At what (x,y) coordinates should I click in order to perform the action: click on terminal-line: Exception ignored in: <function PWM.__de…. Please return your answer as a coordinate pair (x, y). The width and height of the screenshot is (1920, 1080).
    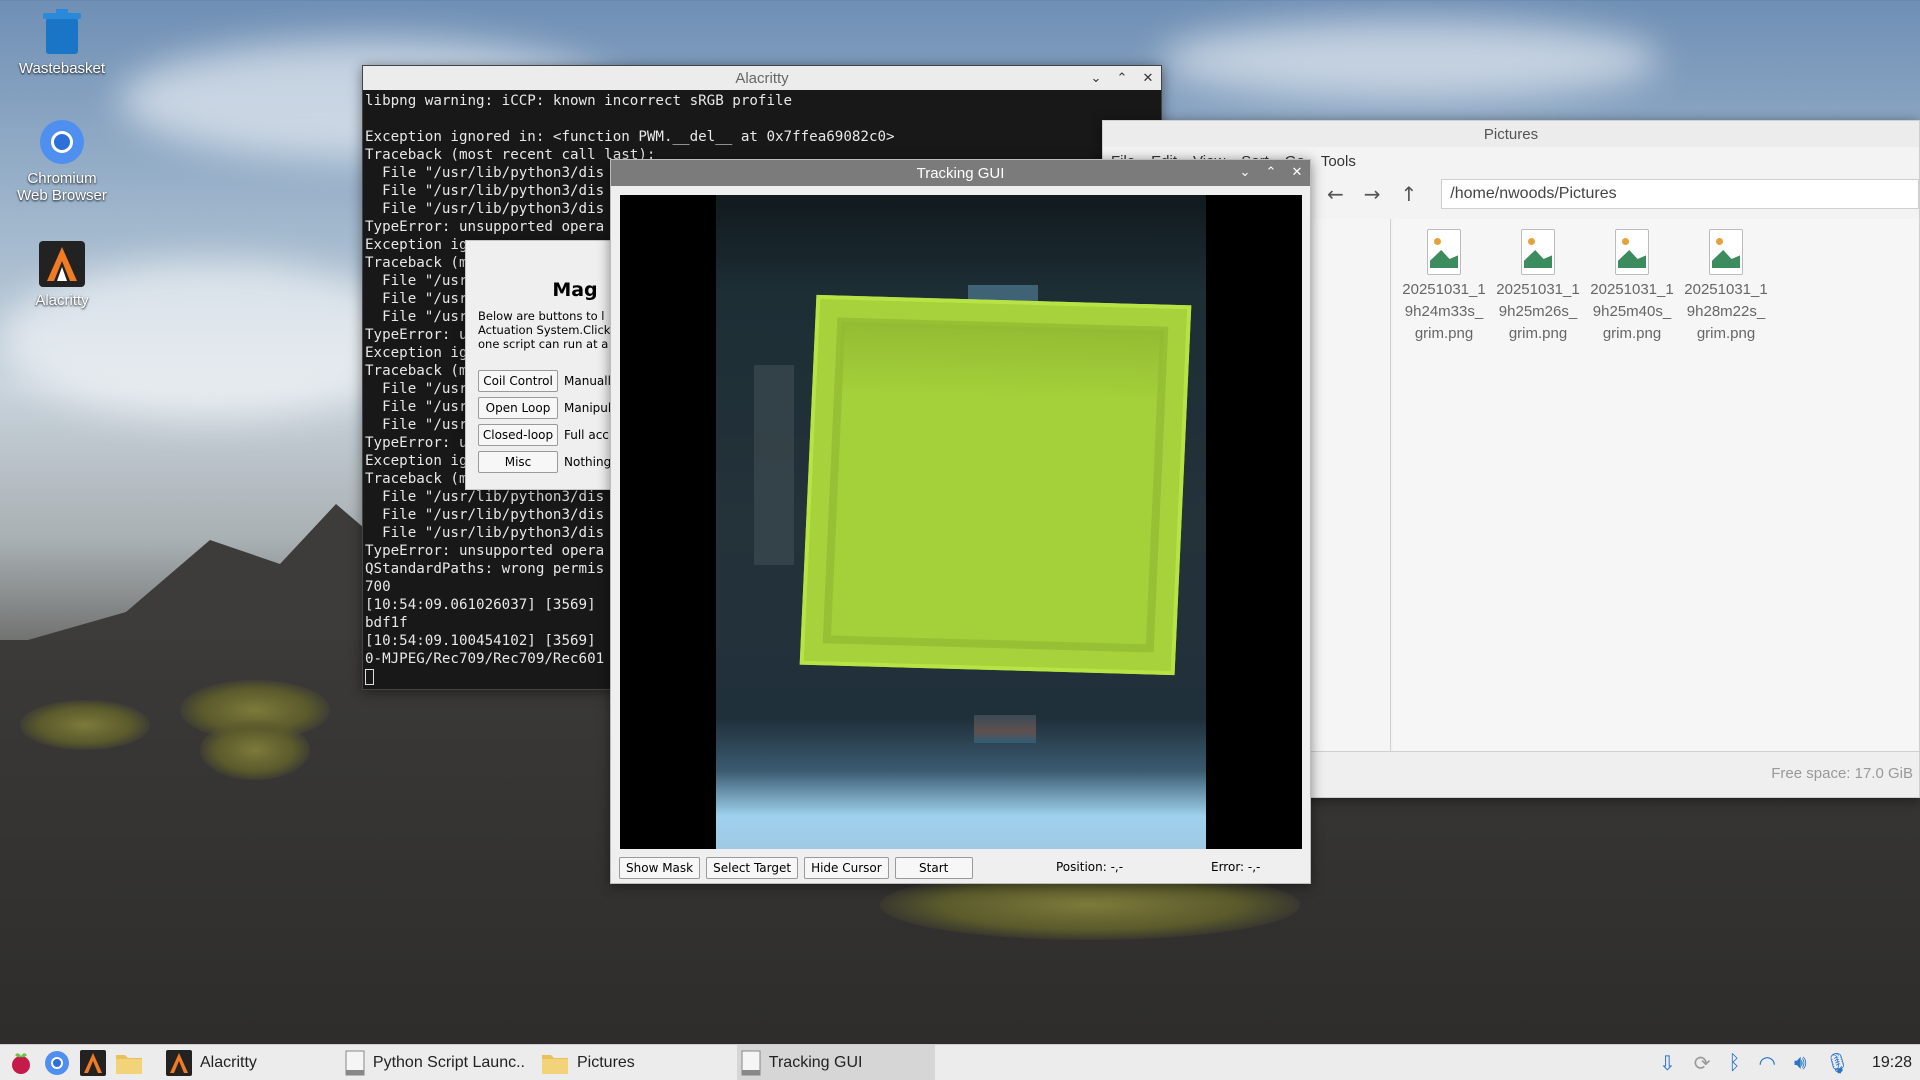
    Looking at the image, I should click on (630, 137).